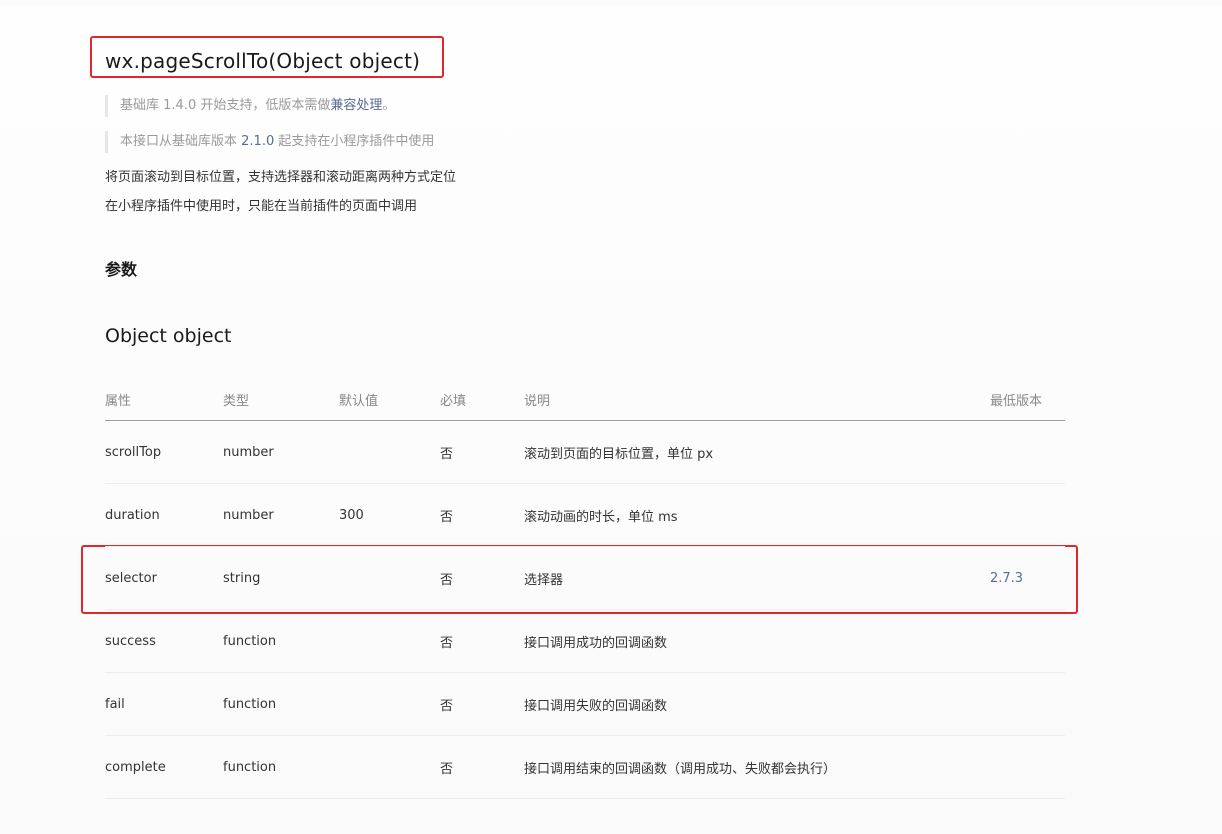  I want to click on cell-prop: duration, so click(132, 515).